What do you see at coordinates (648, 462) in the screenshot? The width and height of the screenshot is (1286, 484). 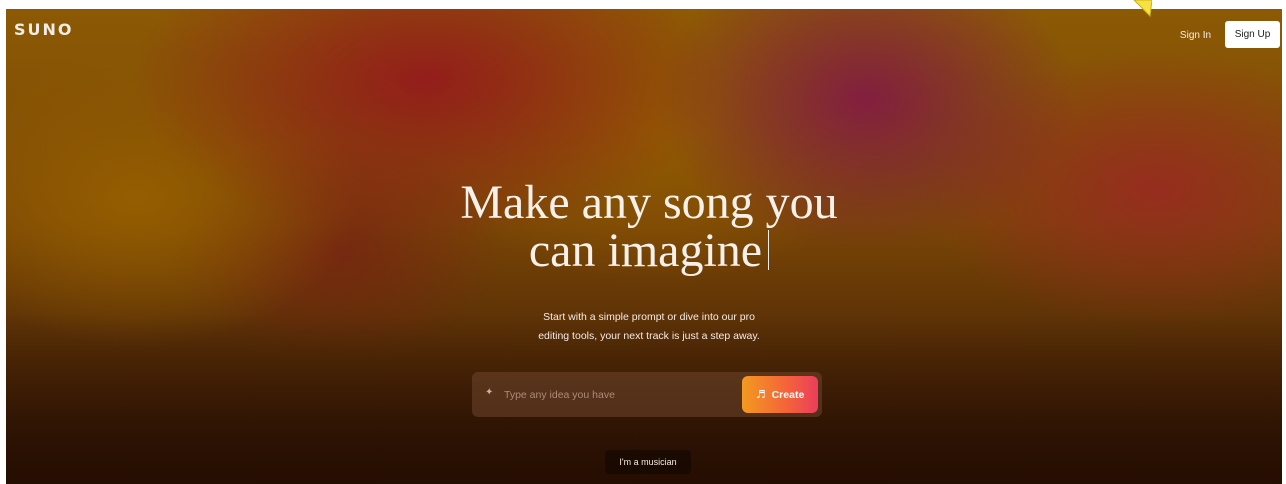 I see `musician-button: I'm a musician` at bounding box center [648, 462].